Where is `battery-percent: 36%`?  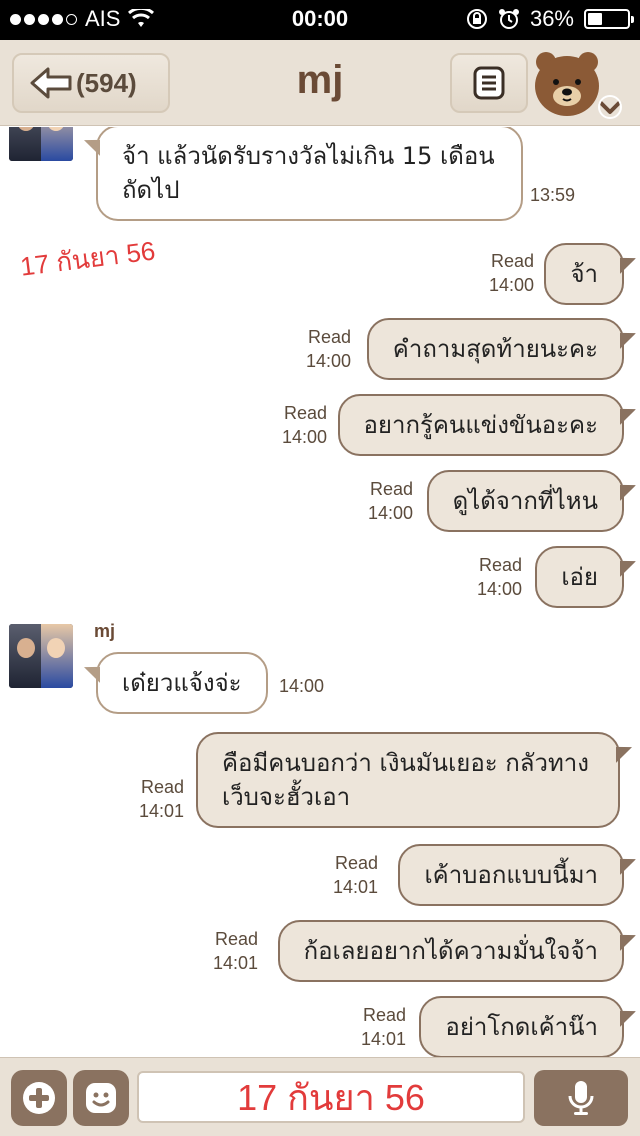 battery-percent: 36% is located at coordinates (551, 18).